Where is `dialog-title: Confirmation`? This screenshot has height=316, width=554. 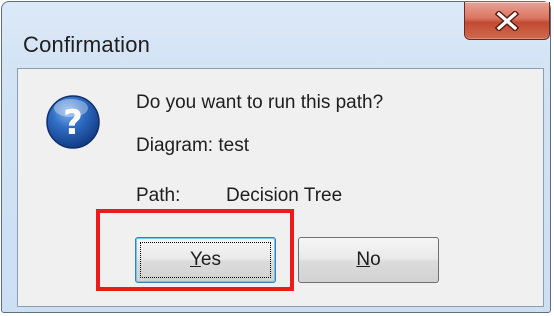
dialog-title: Confirmation is located at coordinates (87, 44).